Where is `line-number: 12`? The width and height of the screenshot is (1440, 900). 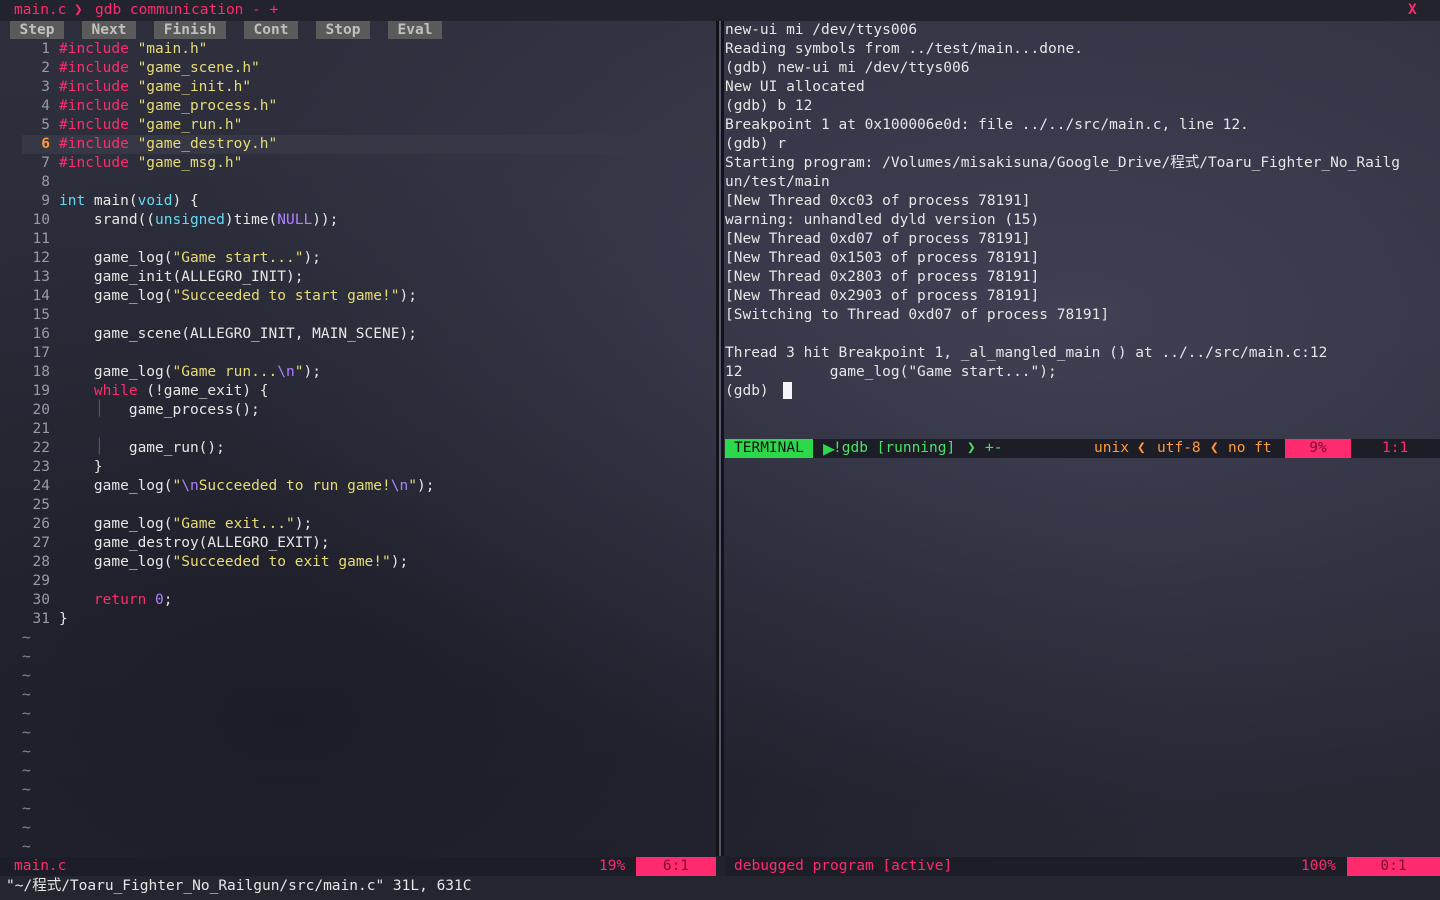
line-number: 12 is located at coordinates (41, 258).